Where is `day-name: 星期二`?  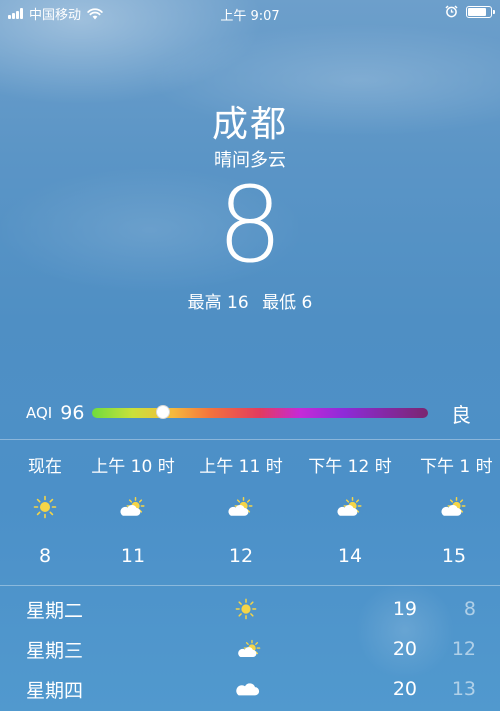 day-name: 星期二 is located at coordinates (55, 611).